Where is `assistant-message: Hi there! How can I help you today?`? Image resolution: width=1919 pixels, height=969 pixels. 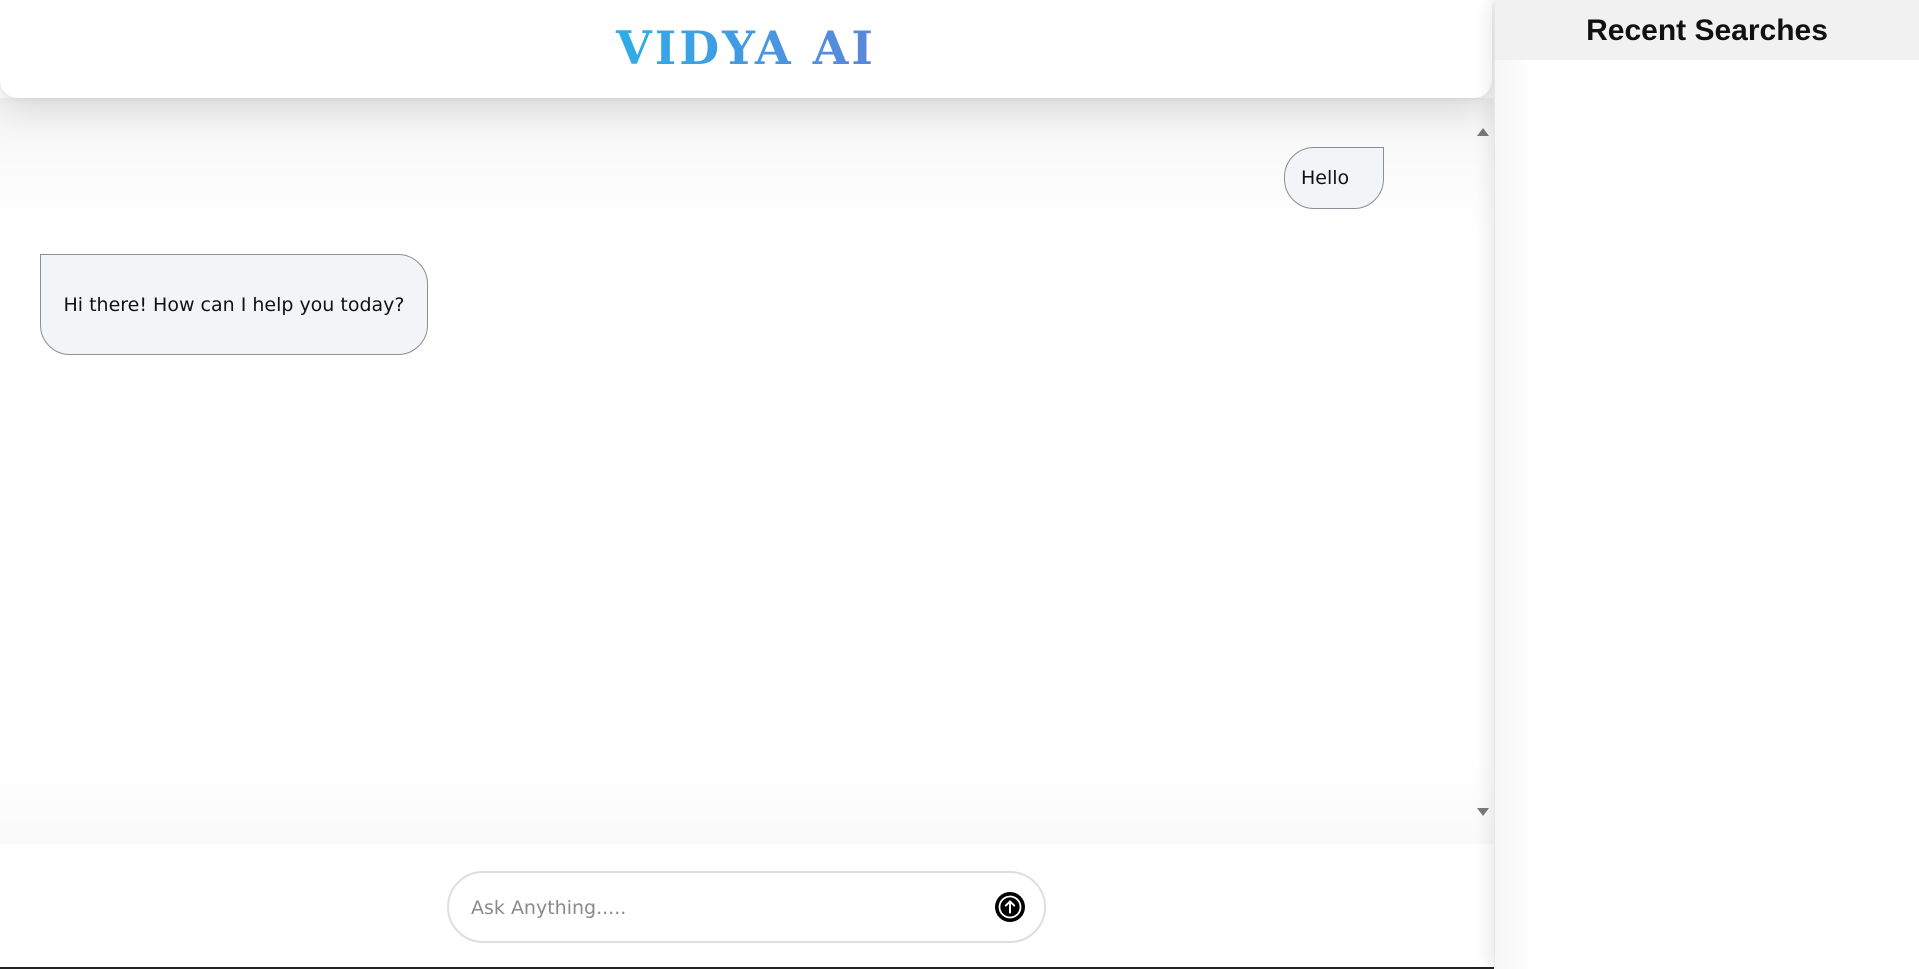
assistant-message: Hi there! How can I help you today? is located at coordinates (234, 304).